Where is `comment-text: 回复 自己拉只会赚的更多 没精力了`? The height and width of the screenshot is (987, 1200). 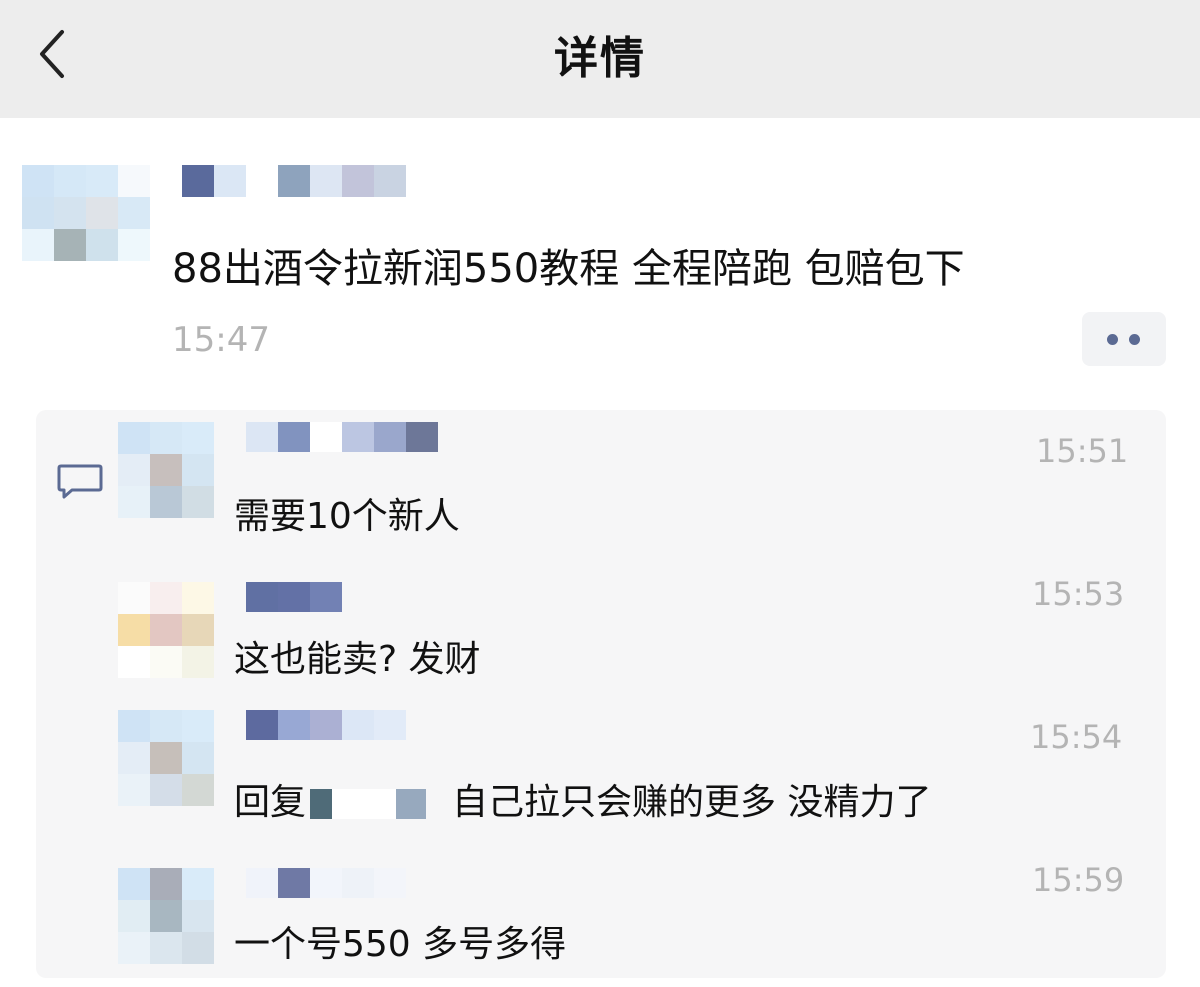
comment-text: 回复 自己拉只会赚的更多 没精力了 is located at coordinates (582, 799).